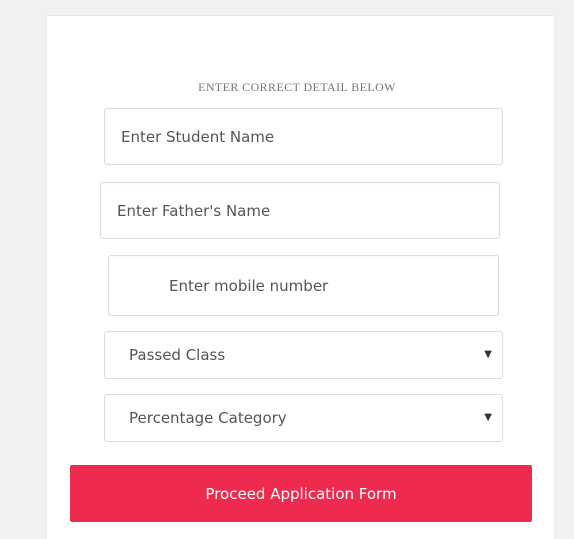 This screenshot has height=539, width=574. I want to click on father-name-input, so click(300, 210).